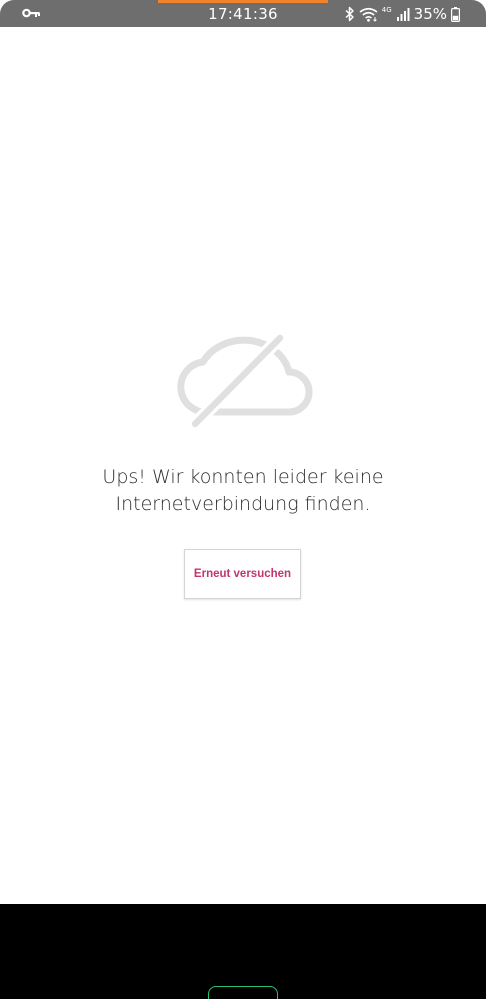 This screenshot has width=486, height=999. What do you see at coordinates (243, 951) in the screenshot?
I see `navigation-bar` at bounding box center [243, 951].